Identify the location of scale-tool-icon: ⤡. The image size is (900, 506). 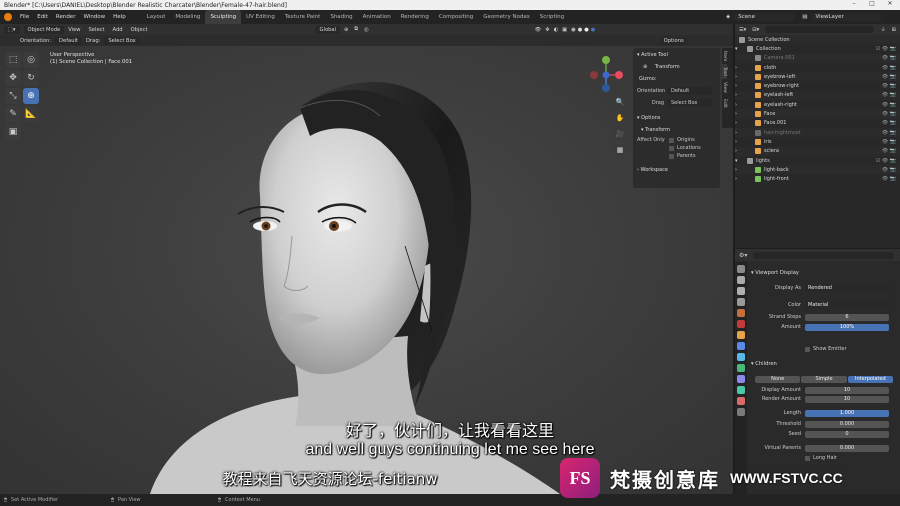
(13, 96).